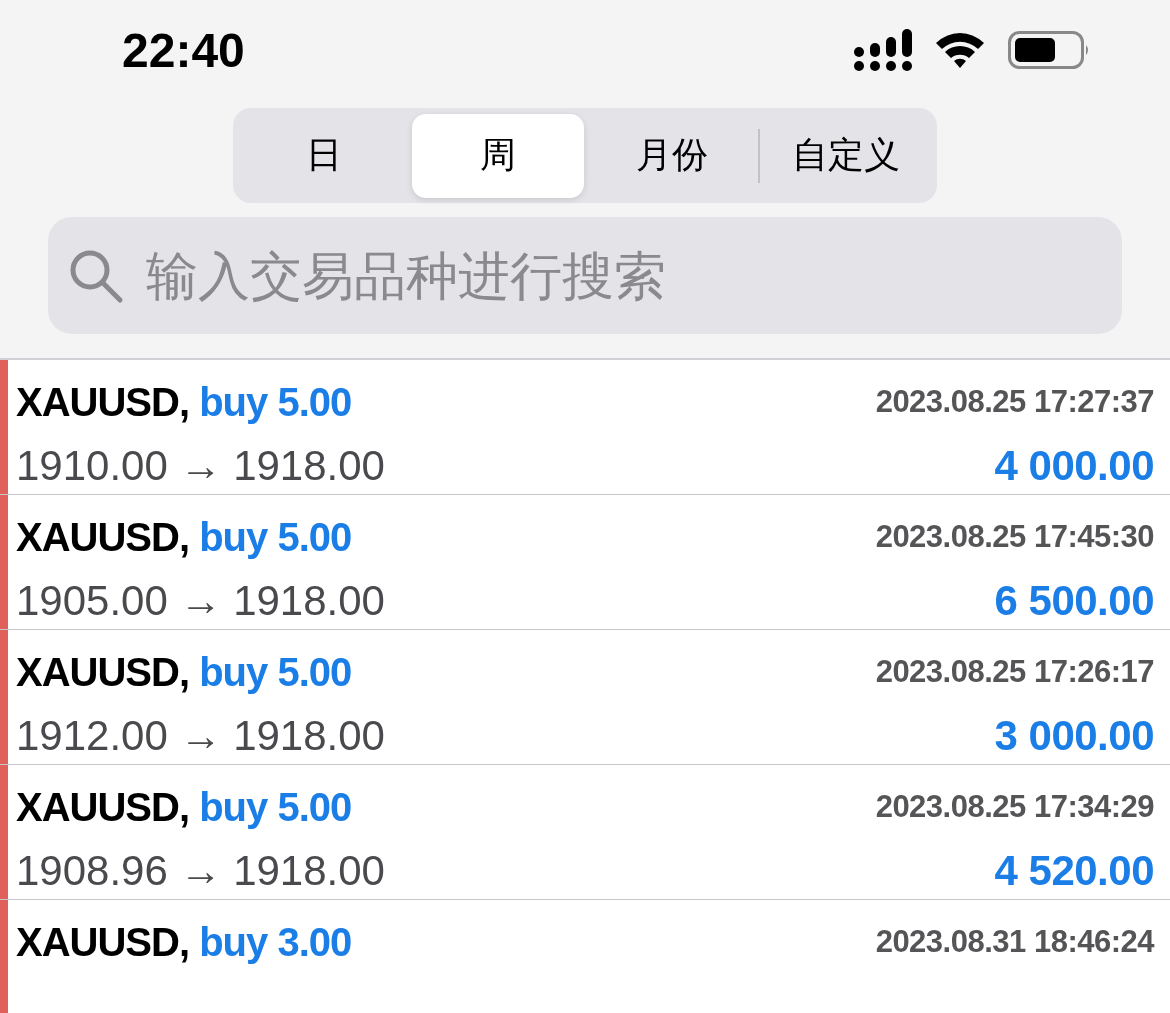  What do you see at coordinates (200, 601) in the screenshot?
I see `trade-prices: 1905.00 → 1918.00` at bounding box center [200, 601].